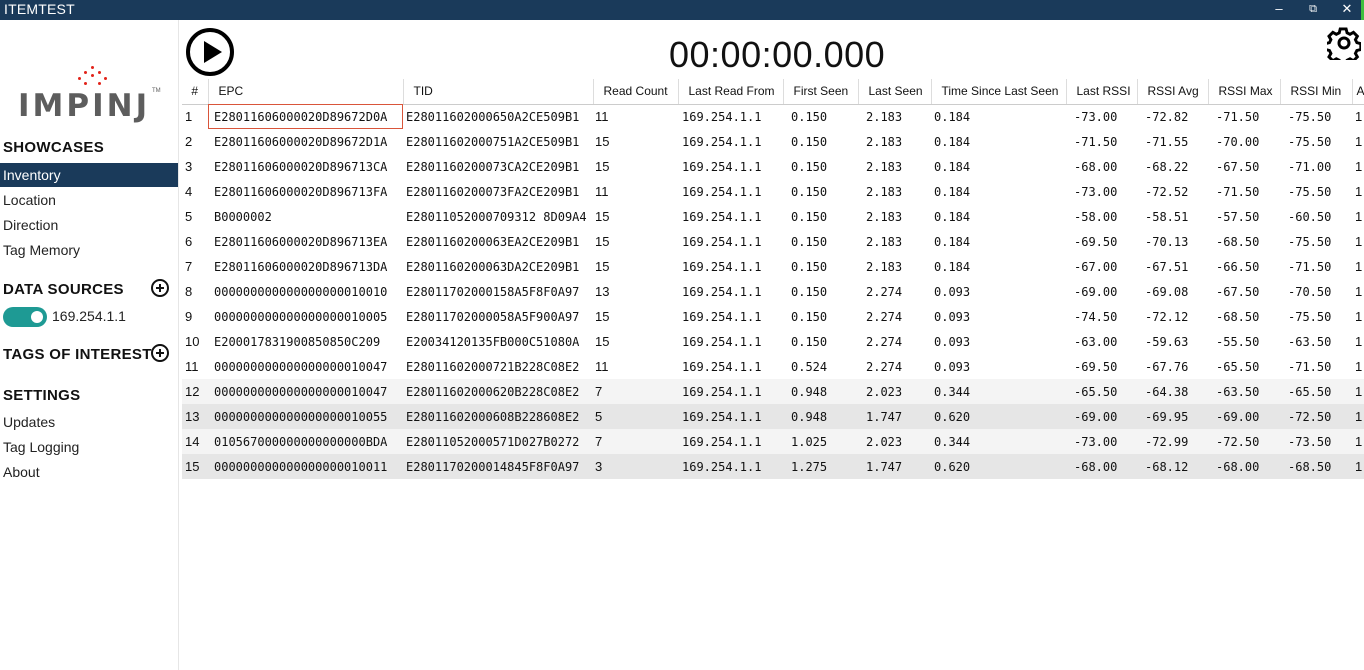  What do you see at coordinates (89, 200) in the screenshot?
I see `sidebar-item-location: Location` at bounding box center [89, 200].